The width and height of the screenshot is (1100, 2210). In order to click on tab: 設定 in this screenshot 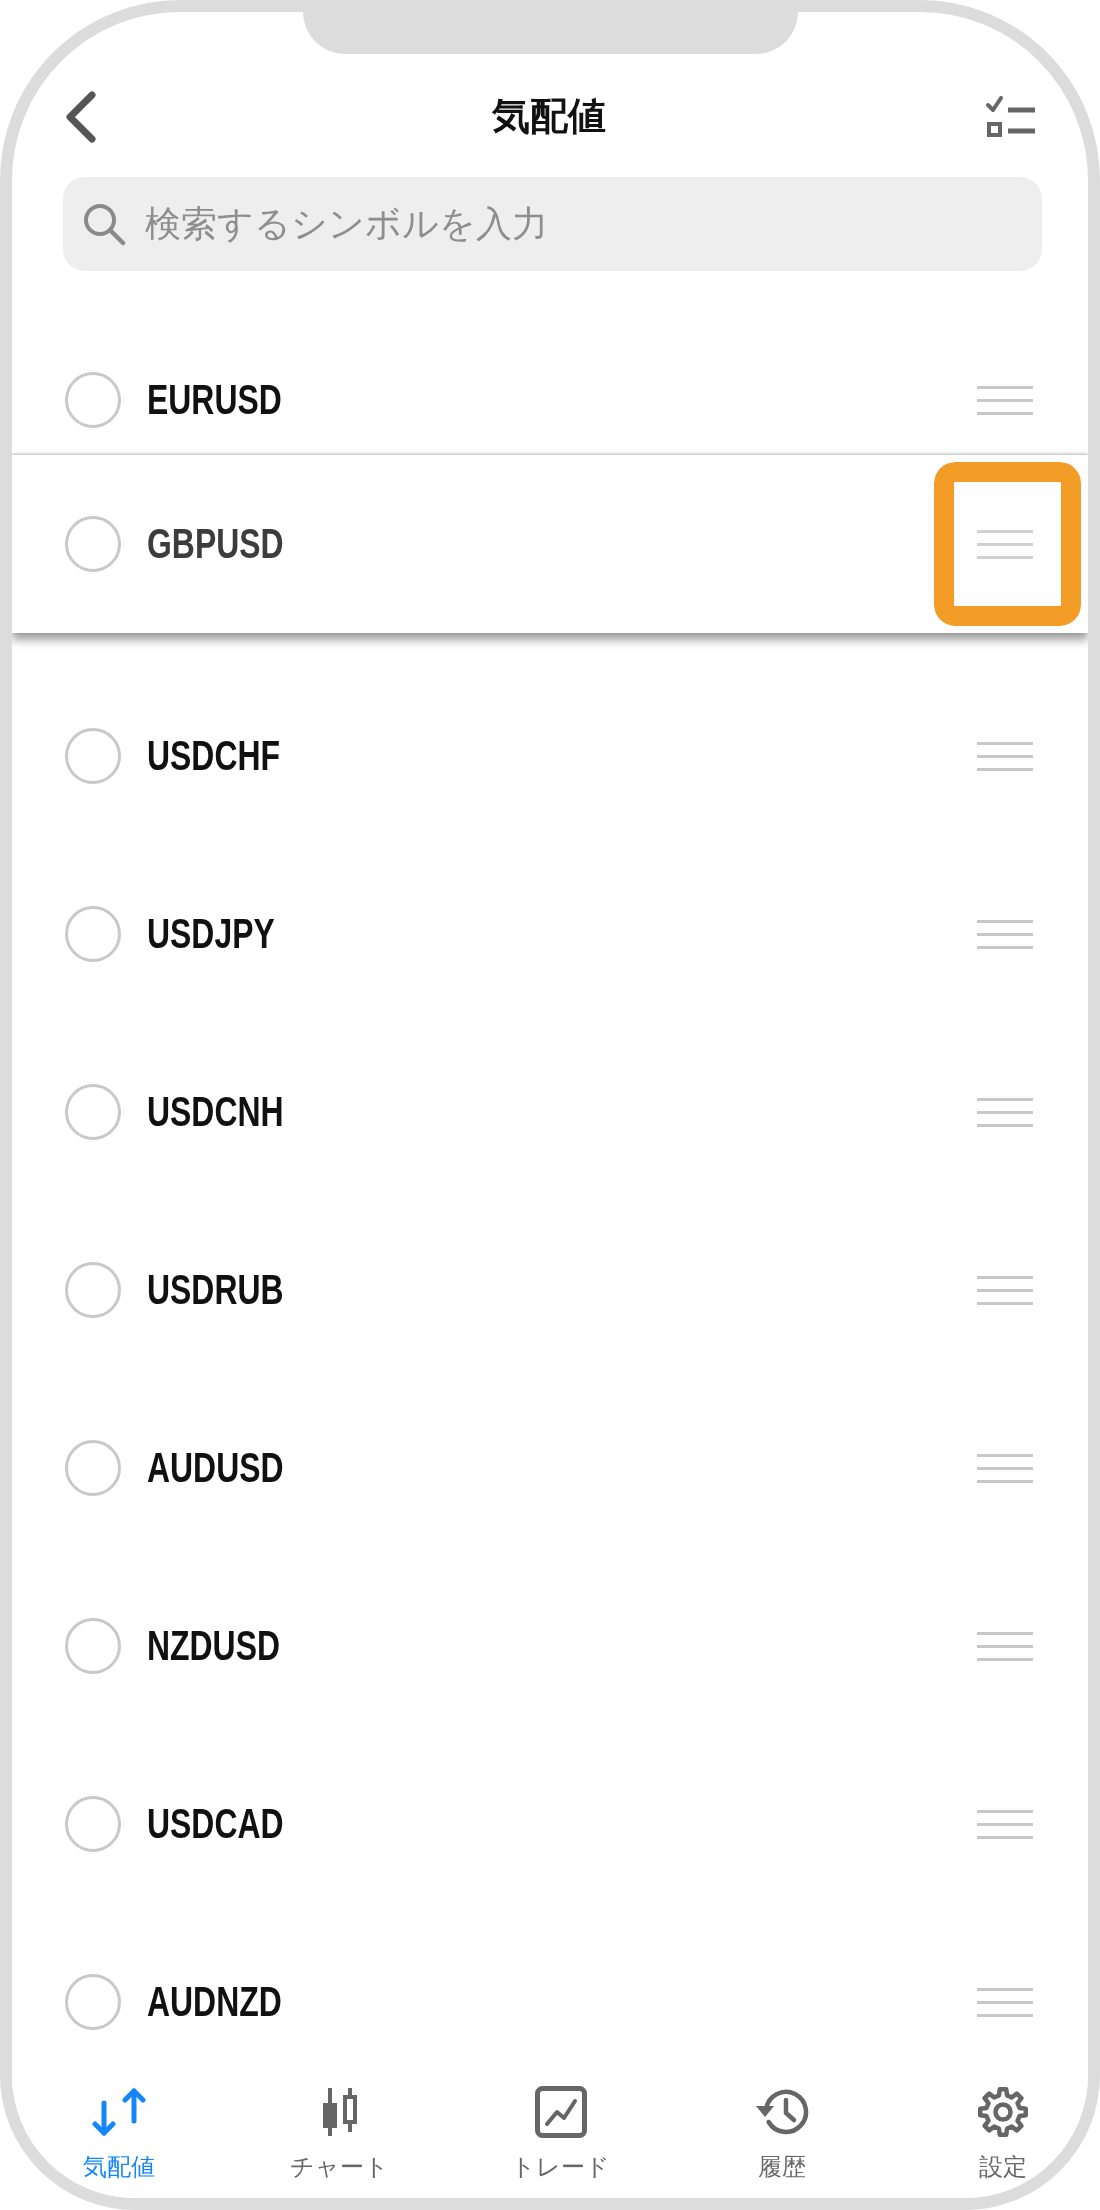, I will do `click(1002, 2133)`.